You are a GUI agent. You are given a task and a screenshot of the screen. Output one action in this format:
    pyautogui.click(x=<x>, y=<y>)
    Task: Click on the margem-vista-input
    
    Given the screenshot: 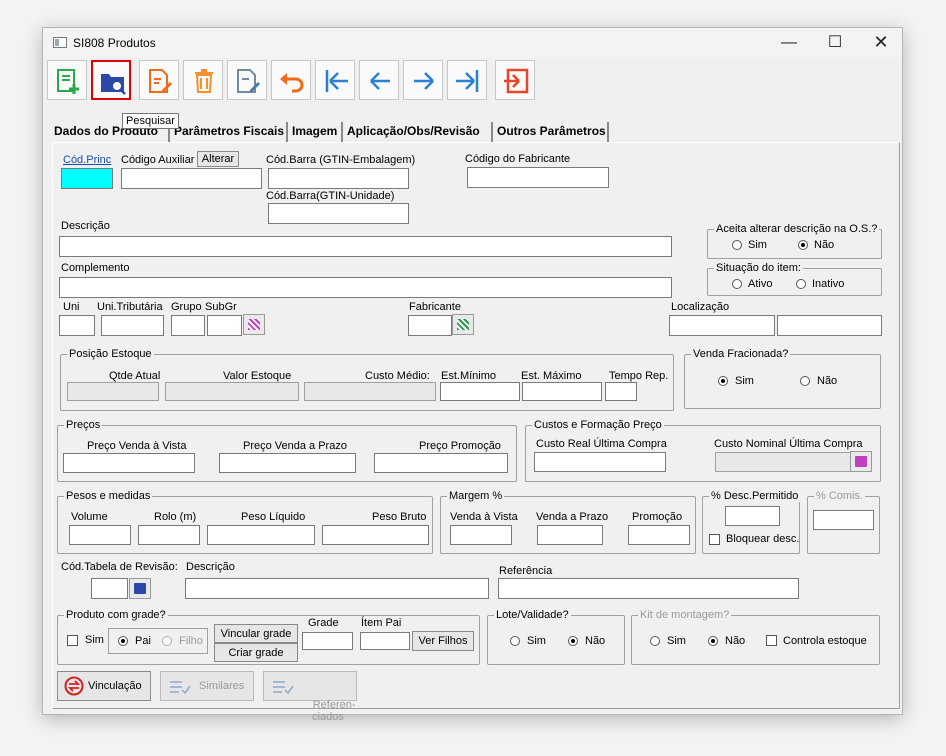 What is the action you would take?
    pyautogui.click(x=481, y=535)
    